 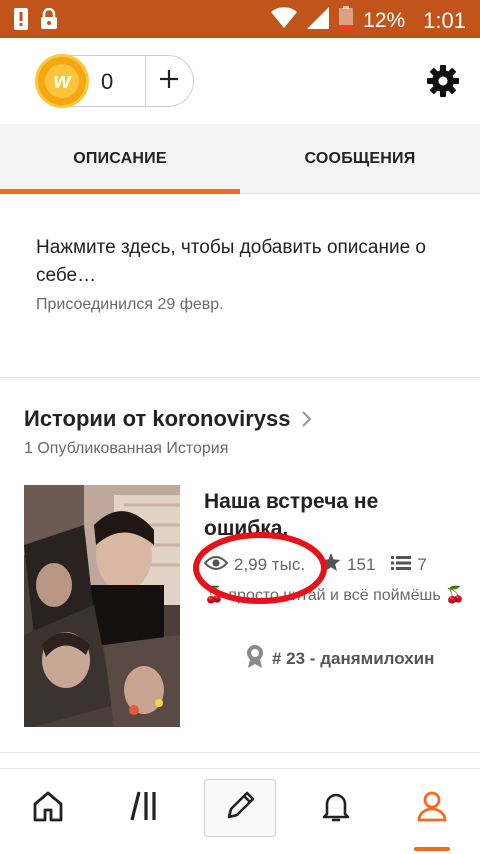 I want to click on nav-write, so click(x=240, y=808).